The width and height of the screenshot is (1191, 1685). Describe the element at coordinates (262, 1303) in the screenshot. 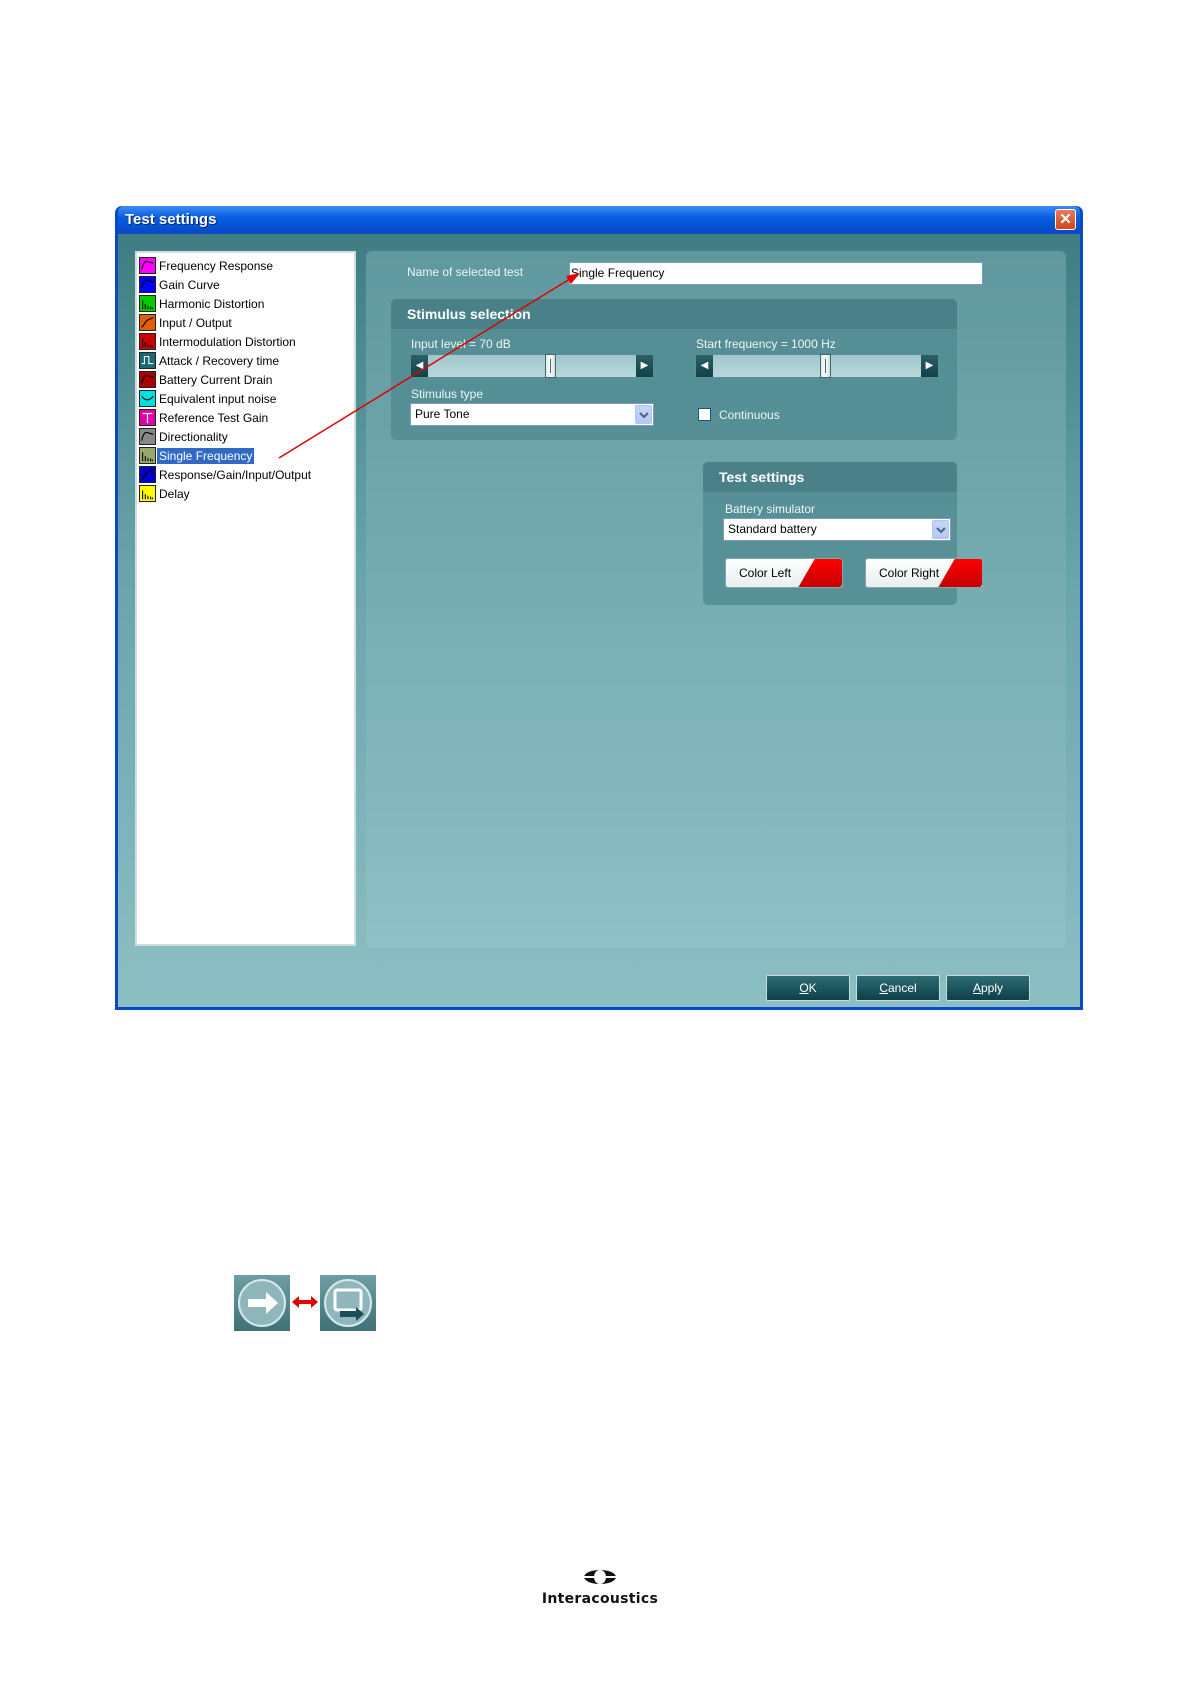

I see `forward-arrow-icon` at that location.